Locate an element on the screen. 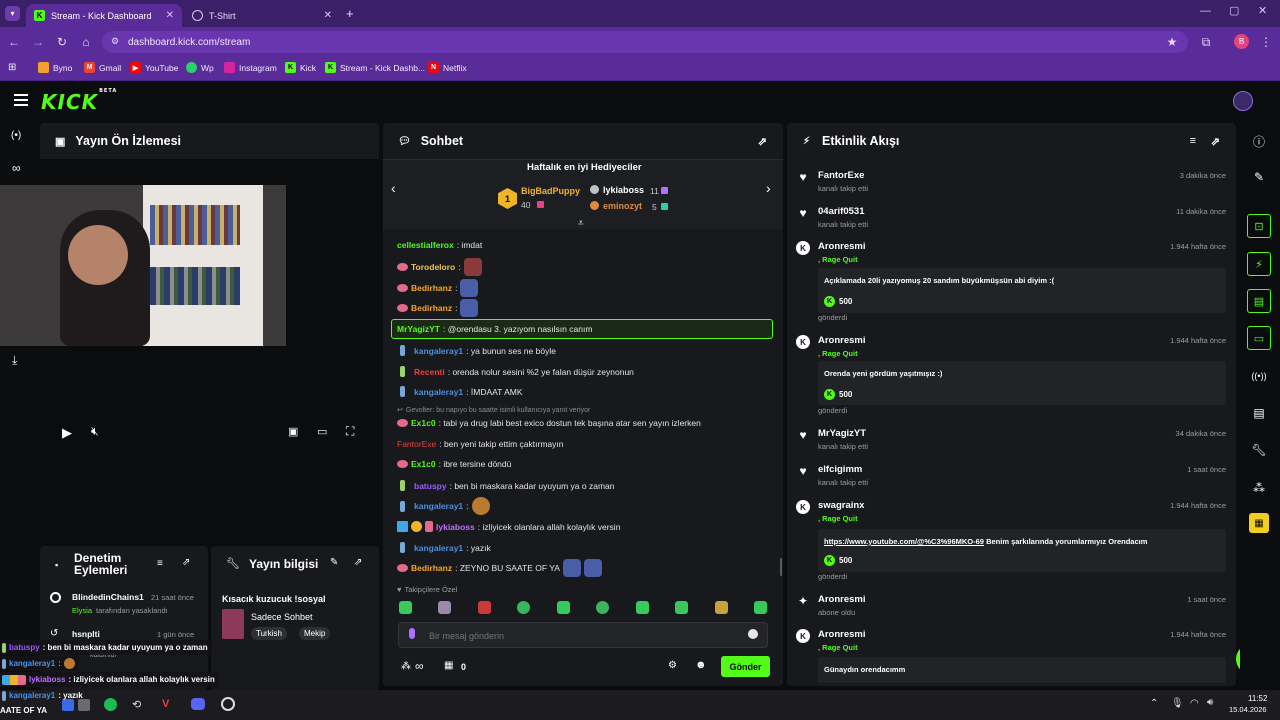 This screenshot has width=1280, height=720. extensions-icon: ⧉ is located at coordinates (1206, 42).